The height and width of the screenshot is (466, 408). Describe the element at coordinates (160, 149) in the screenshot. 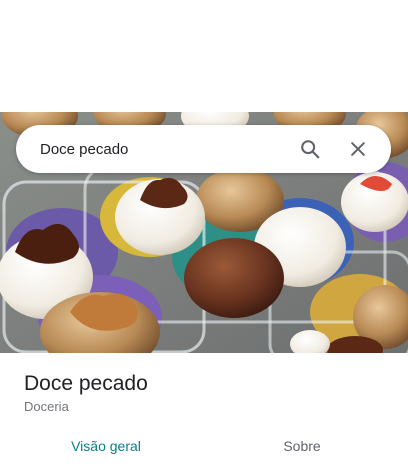

I see `search-input: Doce pecado` at that location.